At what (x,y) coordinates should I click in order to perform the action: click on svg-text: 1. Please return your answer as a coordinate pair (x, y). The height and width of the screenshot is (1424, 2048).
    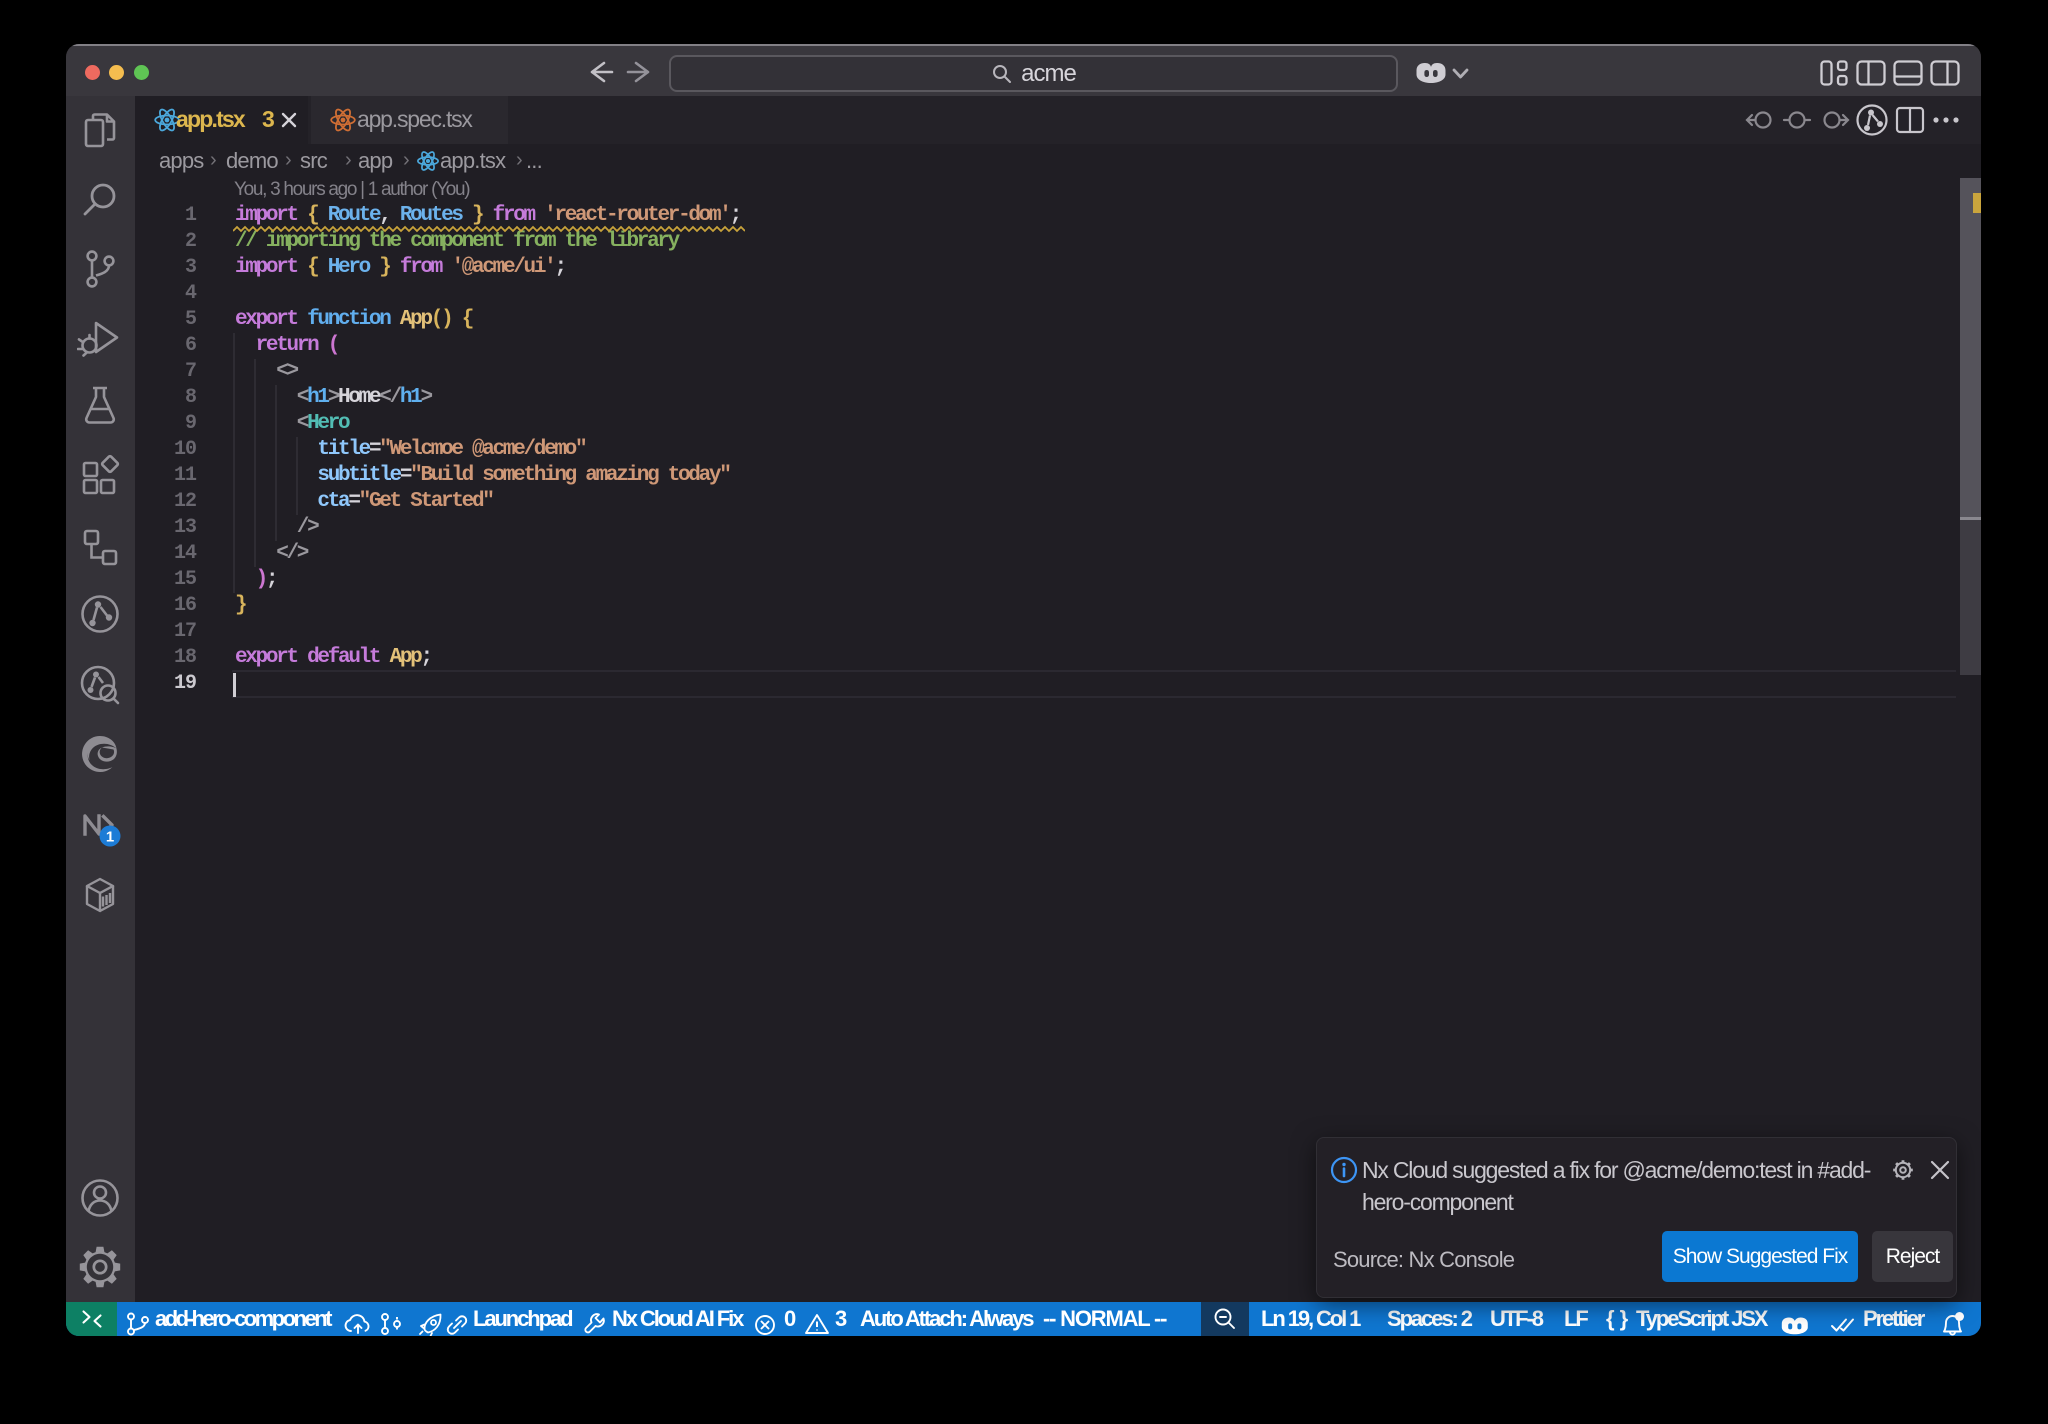
    Looking at the image, I should click on (110, 837).